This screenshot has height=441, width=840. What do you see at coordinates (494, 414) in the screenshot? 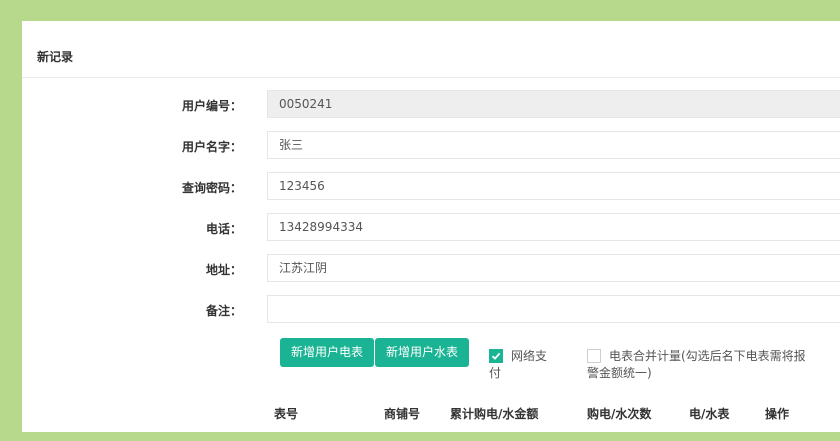
I see `col-header-total-amount: 累计购电/水金额` at bounding box center [494, 414].